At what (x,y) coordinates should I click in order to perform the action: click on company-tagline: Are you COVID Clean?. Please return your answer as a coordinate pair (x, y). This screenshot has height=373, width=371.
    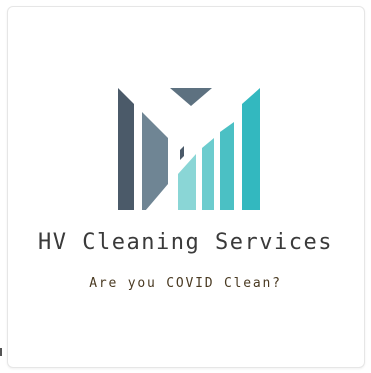
    Looking at the image, I should click on (185, 283).